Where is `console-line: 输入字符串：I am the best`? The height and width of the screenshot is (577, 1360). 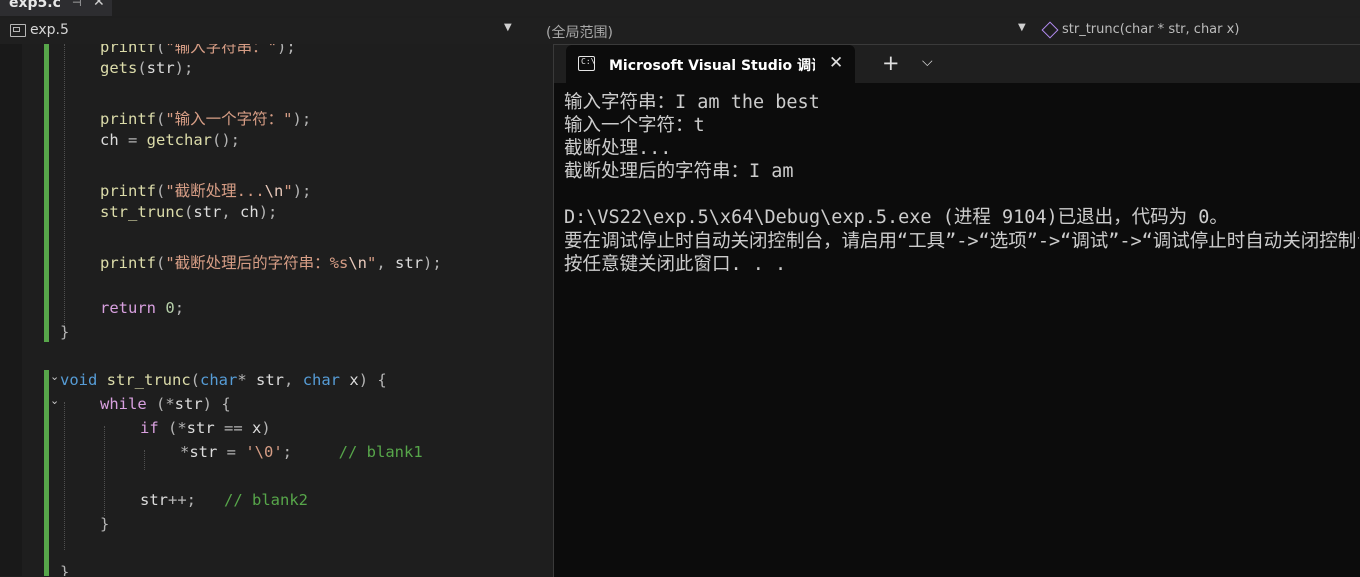
console-line: 输入字符串：I am the best is located at coordinates (692, 102).